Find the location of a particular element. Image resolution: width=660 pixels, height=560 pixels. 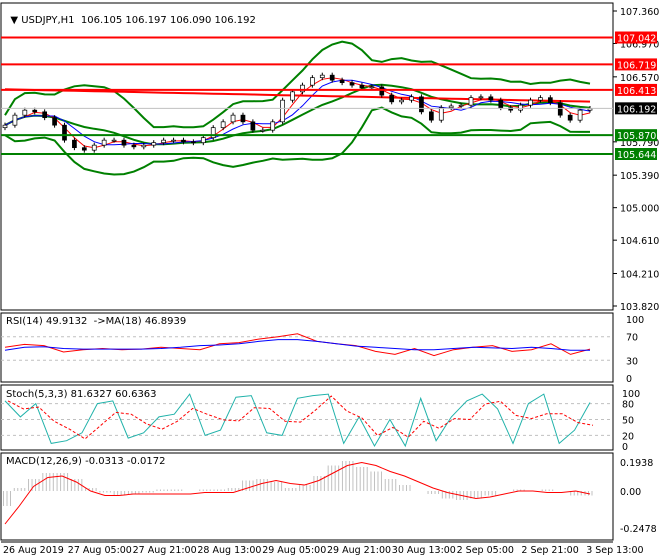

symbol-timeframe: USDJPY,H1 is located at coordinates (48, 20).